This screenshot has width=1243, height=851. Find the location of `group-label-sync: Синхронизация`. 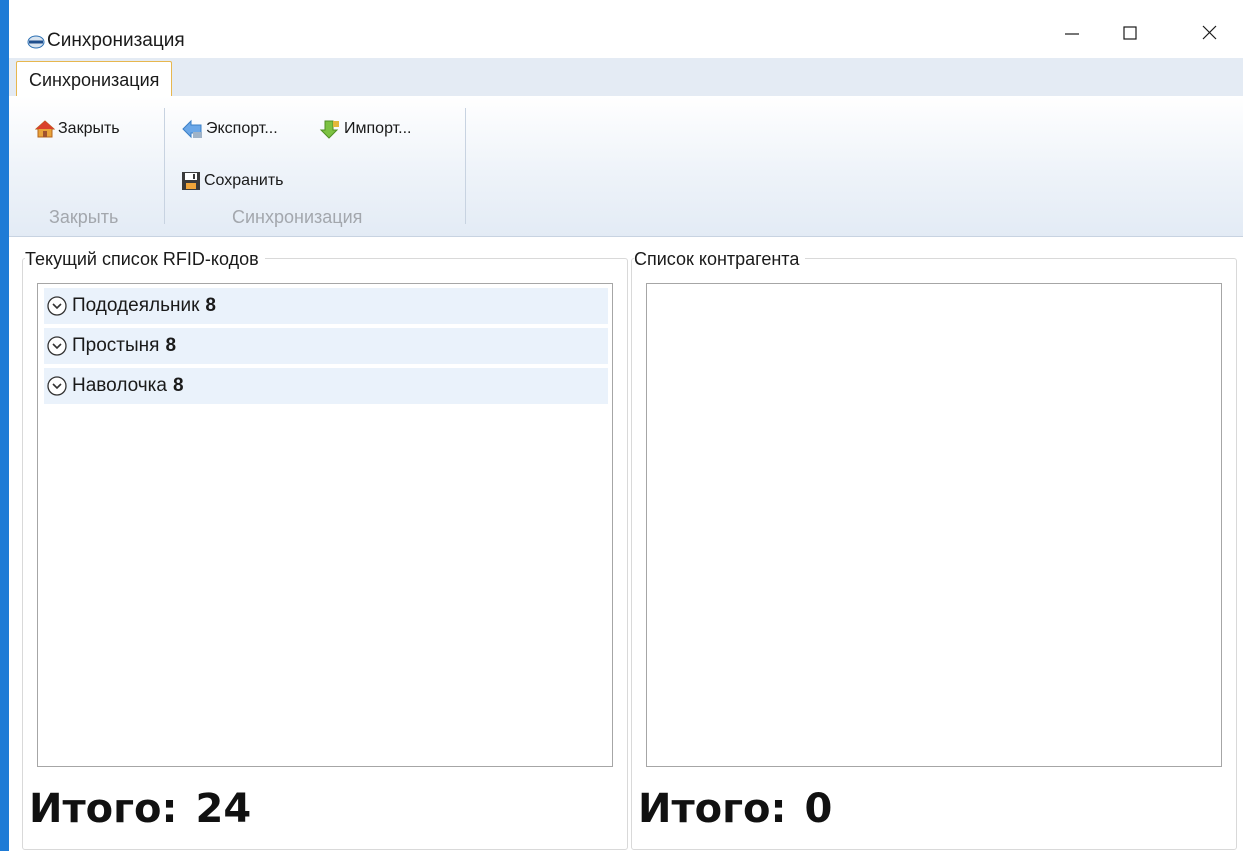

group-label-sync: Синхронизация is located at coordinates (297, 217).